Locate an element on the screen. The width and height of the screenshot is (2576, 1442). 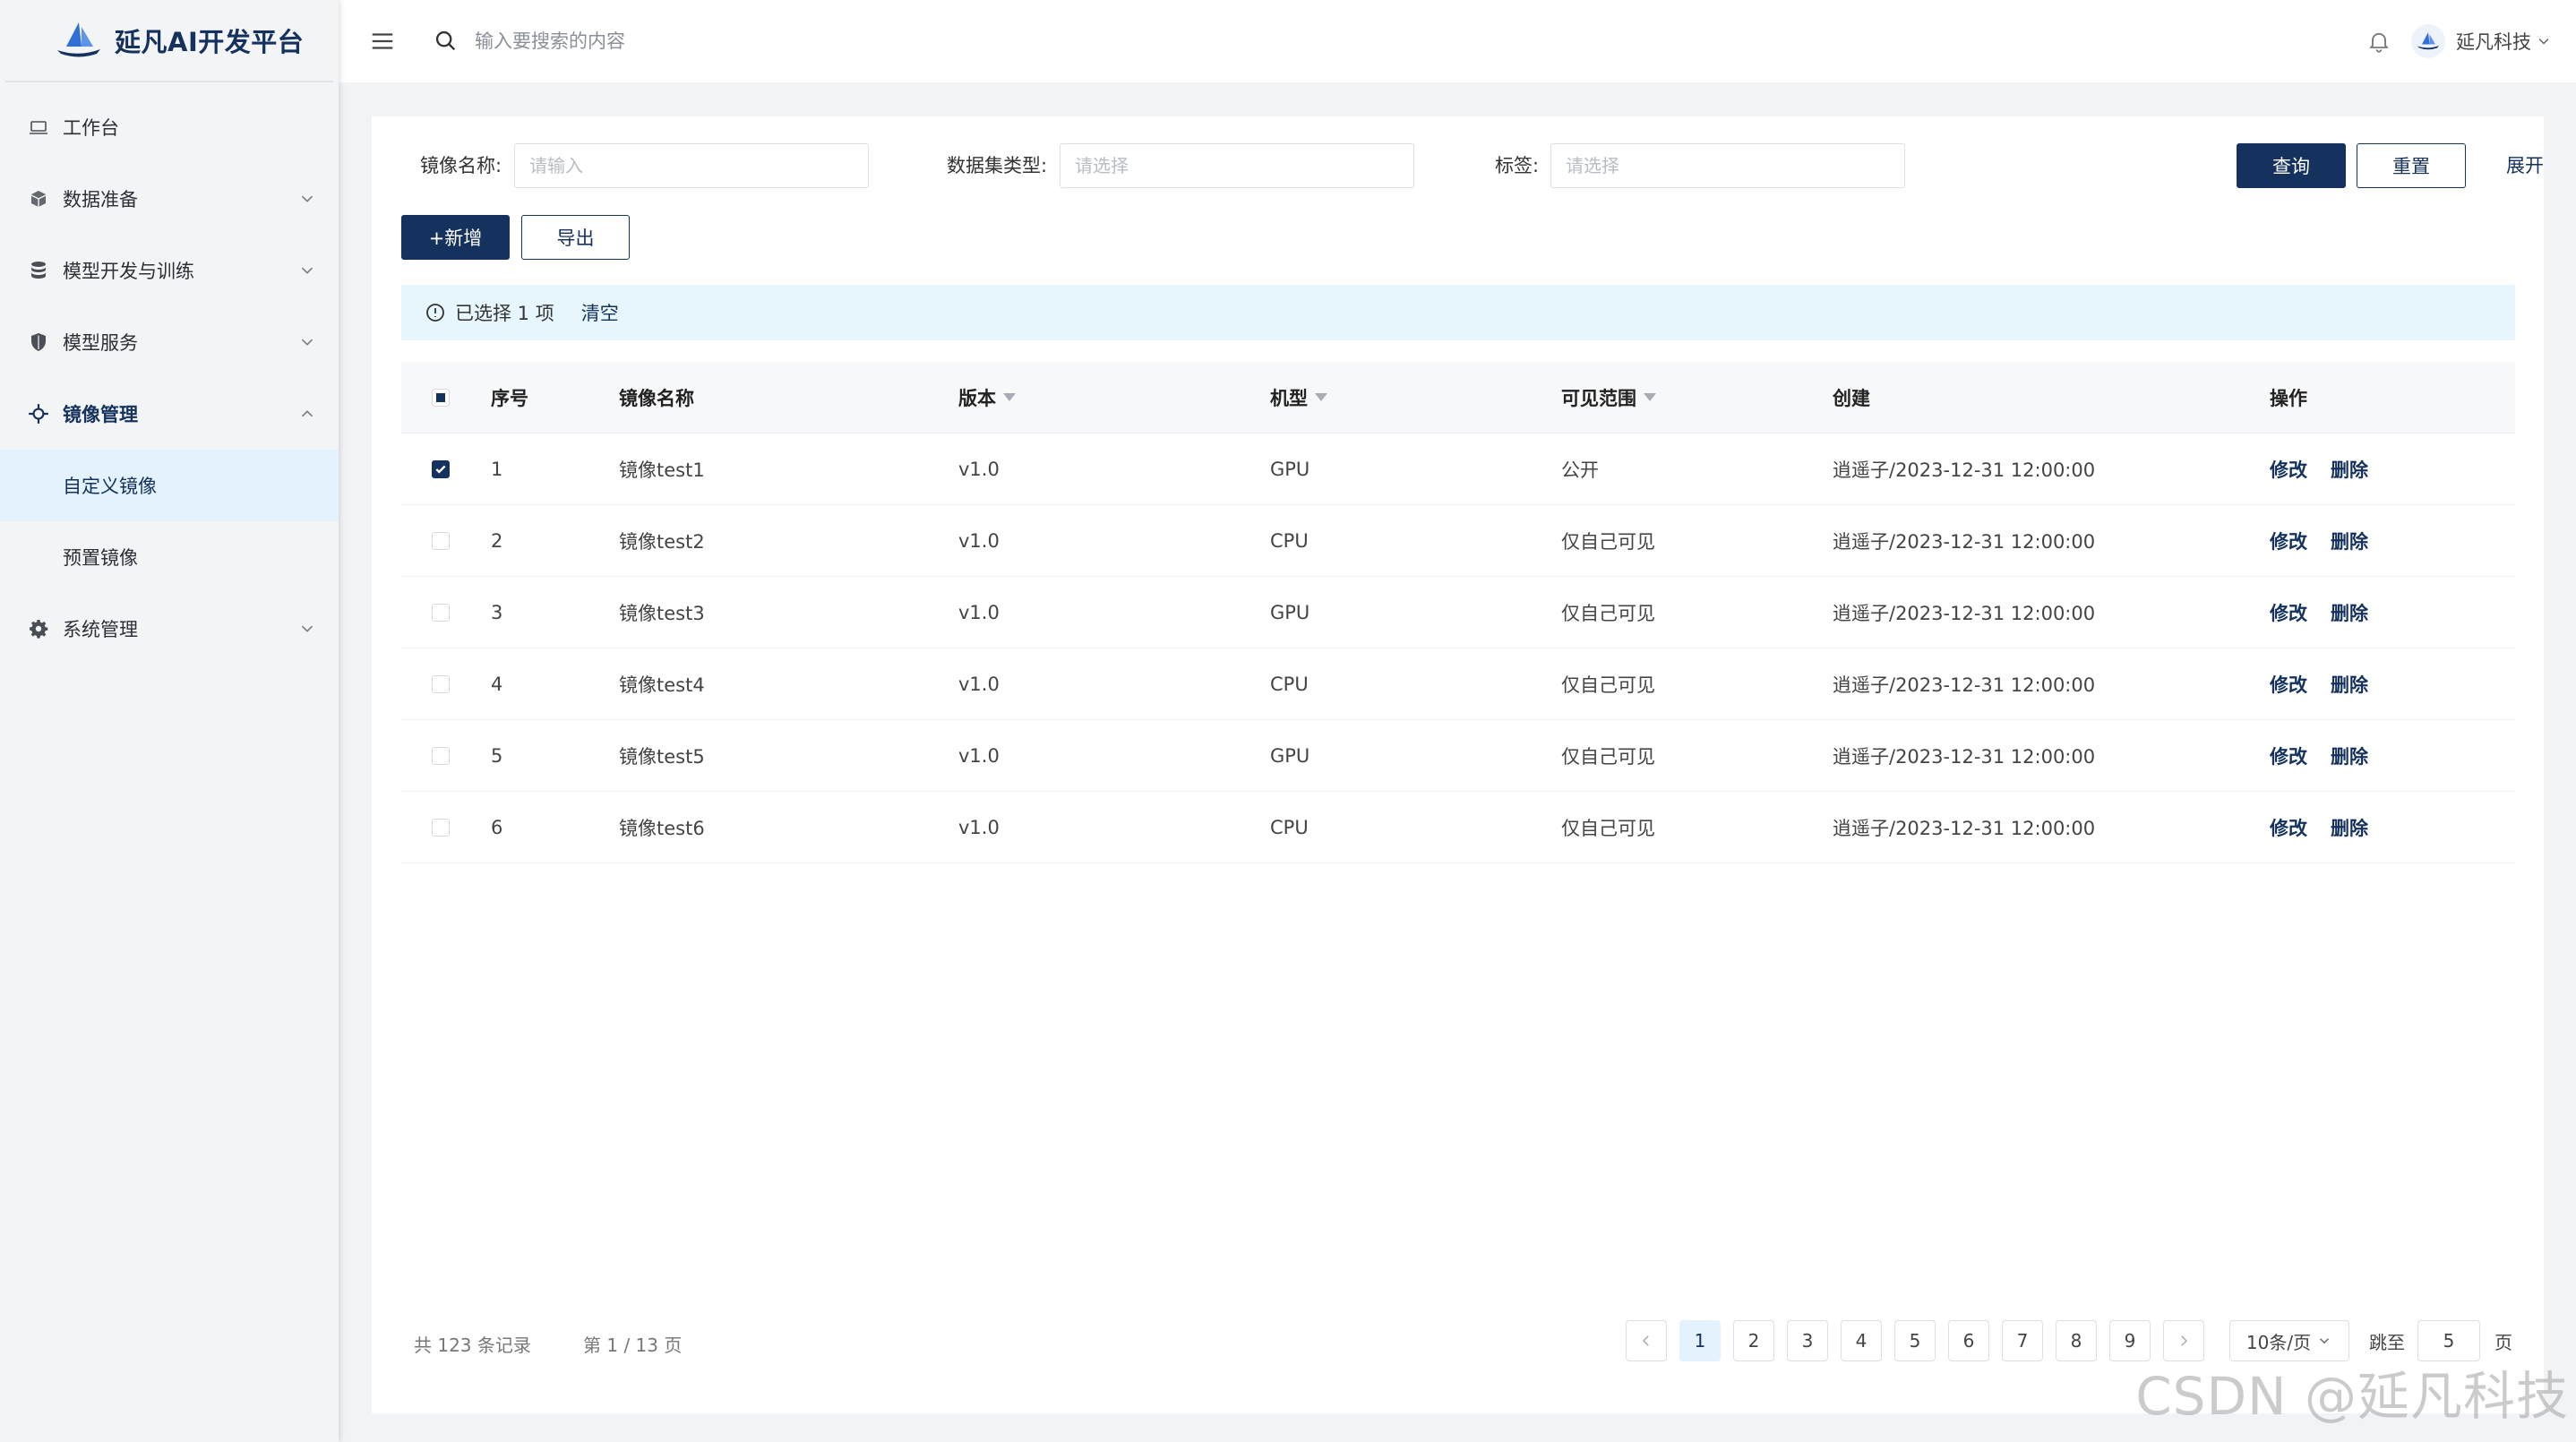
page-button: 2 is located at coordinates (1753, 1340).